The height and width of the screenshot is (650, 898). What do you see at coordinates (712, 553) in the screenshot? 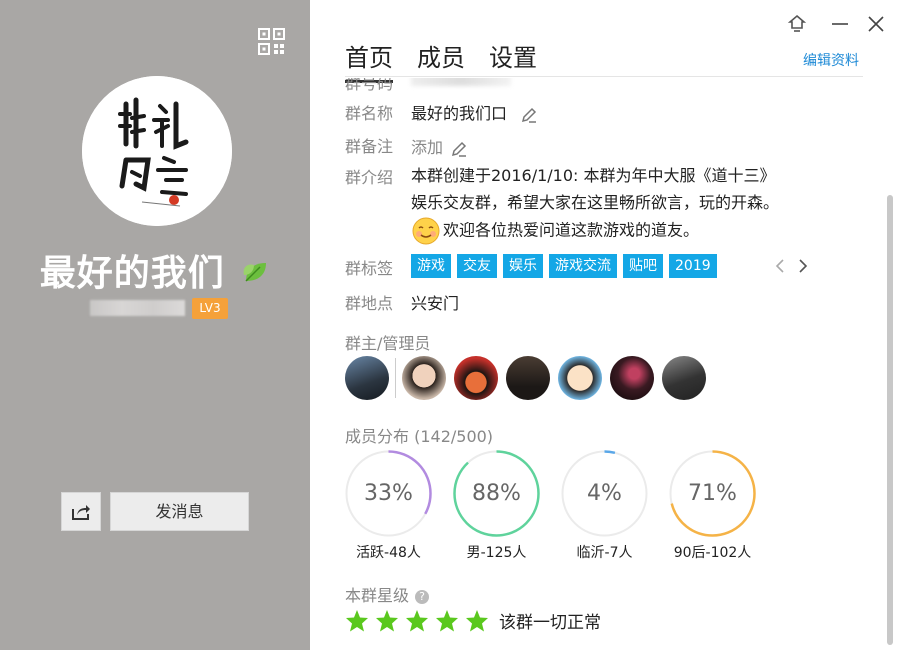
I see `distribution-label: 90后-102人` at bounding box center [712, 553].